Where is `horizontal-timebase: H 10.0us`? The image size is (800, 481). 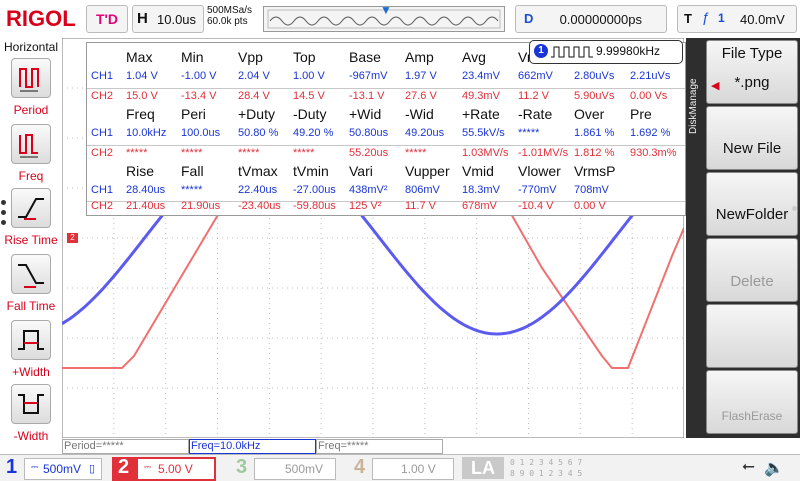
horizontal-timebase: H 10.0us is located at coordinates (168, 19).